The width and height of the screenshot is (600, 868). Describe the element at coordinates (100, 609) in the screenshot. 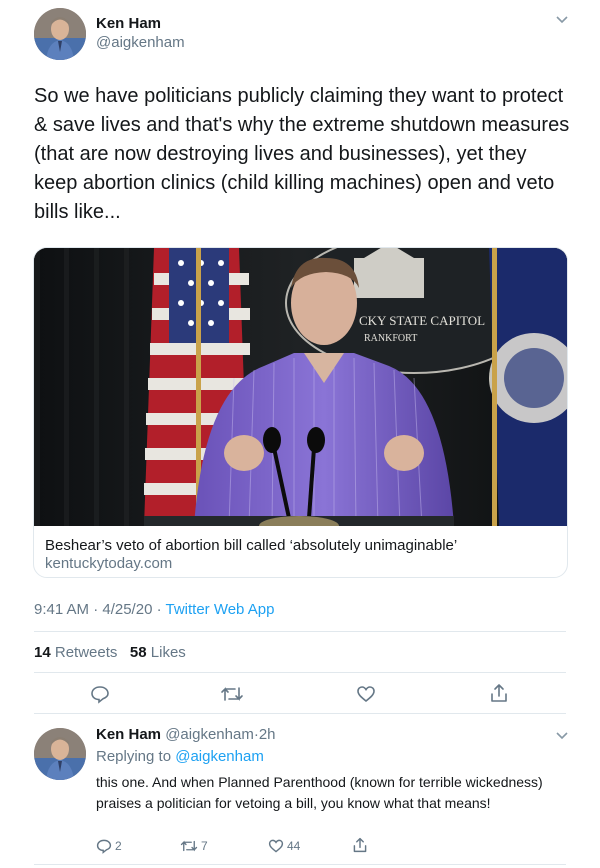

I see `tweet-time: 9:41 AM · 4/25/20 ·` at that location.